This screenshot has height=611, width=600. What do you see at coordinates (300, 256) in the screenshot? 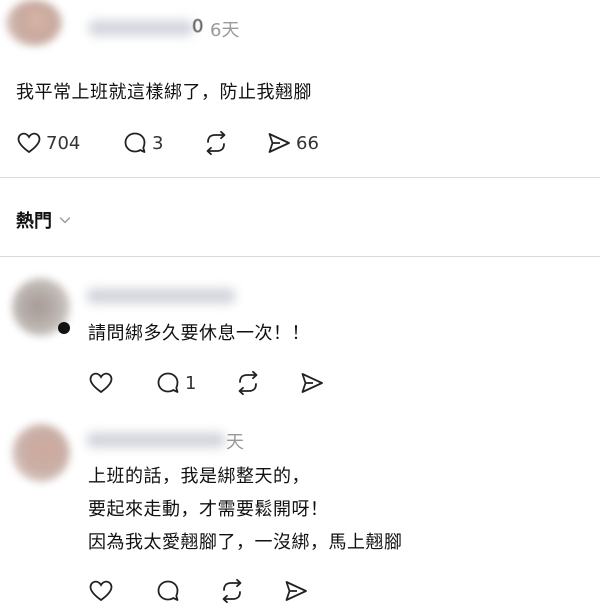
I see `sort-divider` at bounding box center [300, 256].